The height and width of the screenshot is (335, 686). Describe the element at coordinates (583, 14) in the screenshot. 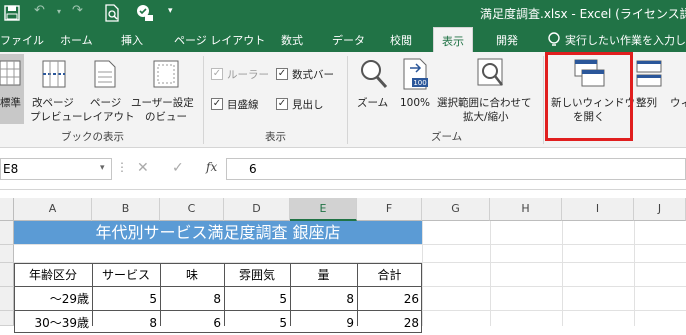

I see `window-title: 満足度調査.xlsx - Excel (ライセンス認証` at that location.